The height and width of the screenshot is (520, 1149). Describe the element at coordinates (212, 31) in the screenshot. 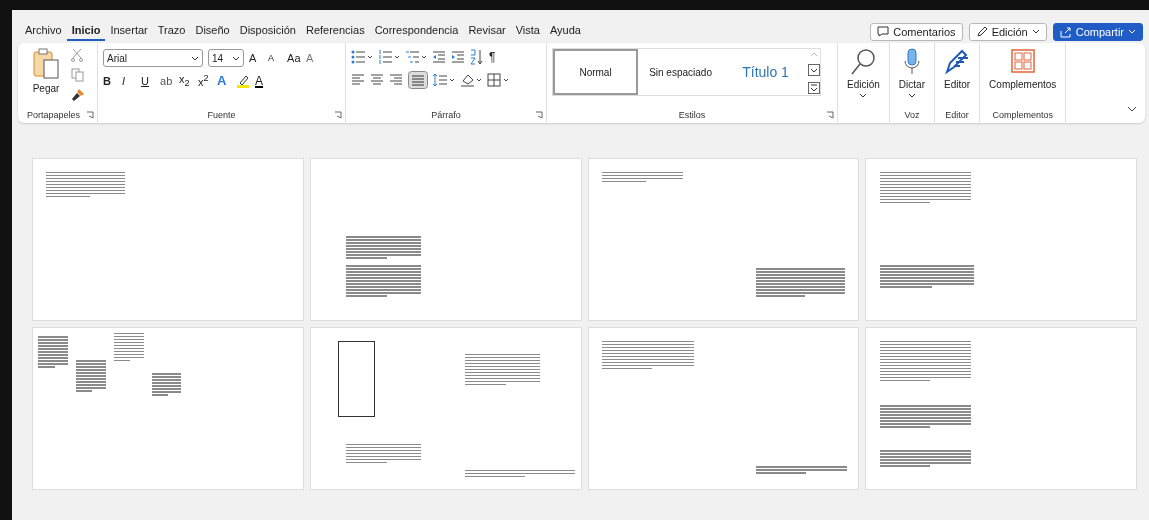

I see `ribbon-tab: Diseño` at that location.